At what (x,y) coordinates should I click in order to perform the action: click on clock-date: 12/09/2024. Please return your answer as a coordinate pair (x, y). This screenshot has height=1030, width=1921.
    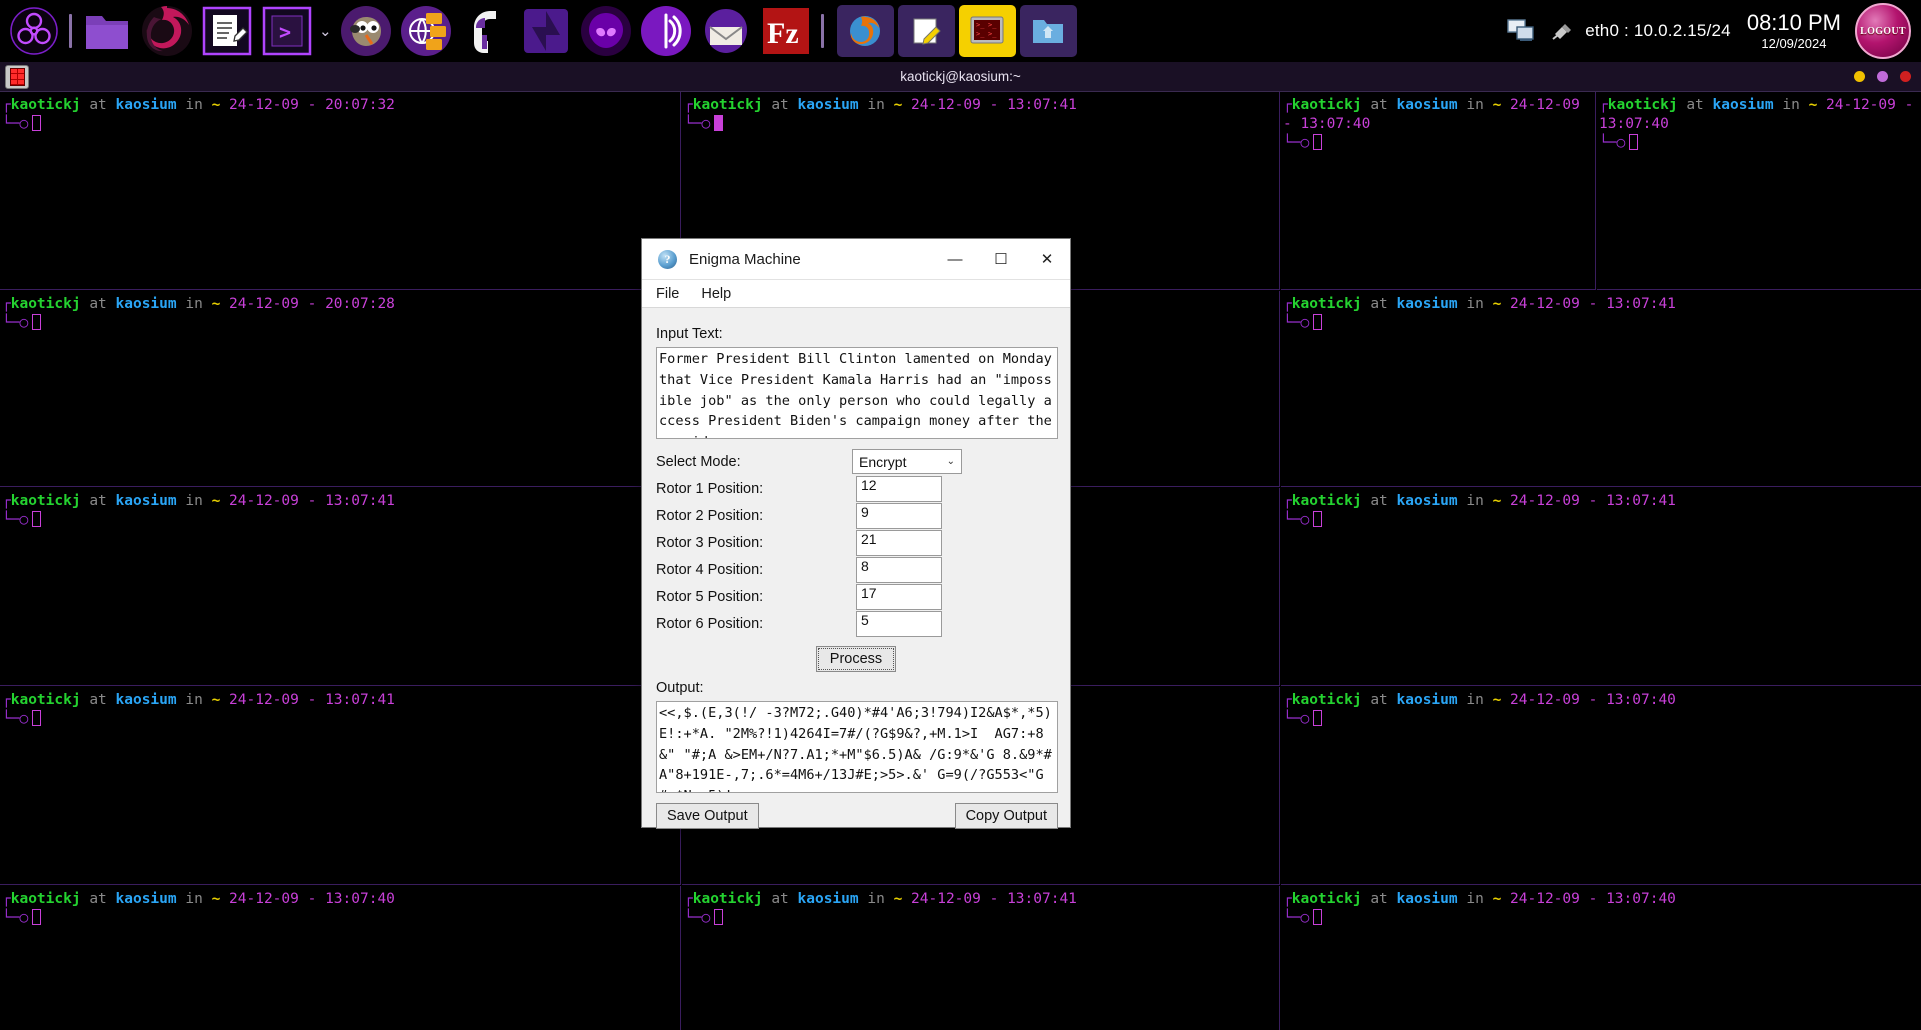
    Looking at the image, I should click on (1794, 43).